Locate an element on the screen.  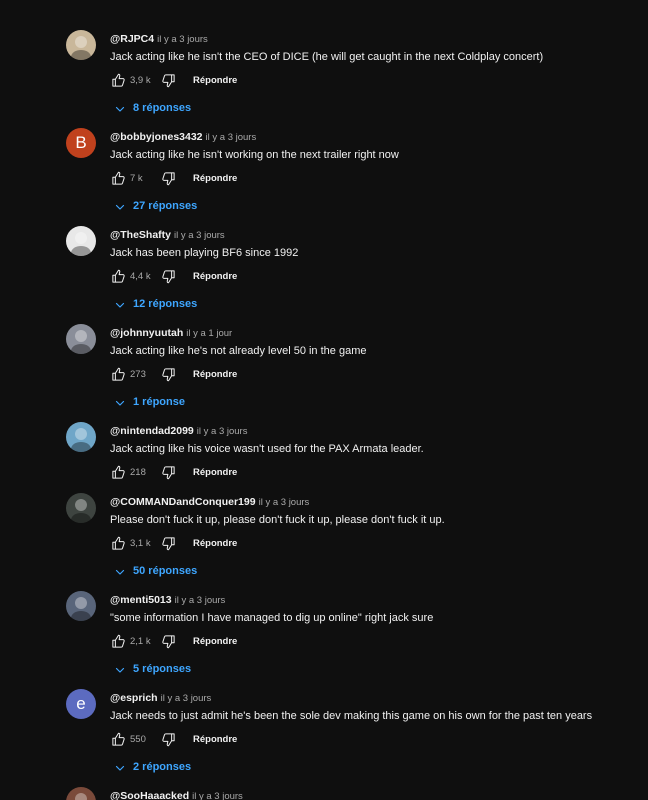
avatar: e is located at coordinates (81, 704).